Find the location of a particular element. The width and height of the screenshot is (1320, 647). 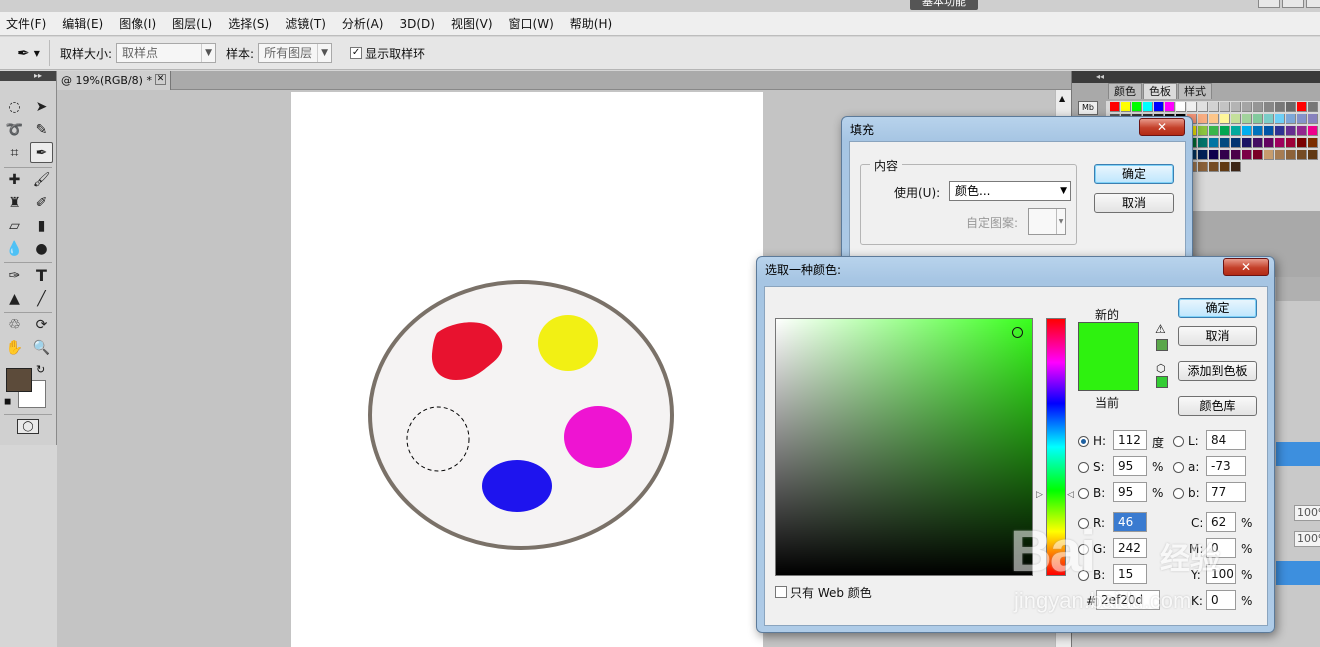

clone-stamp-tool-icon: ♜ is located at coordinates (14, 202).